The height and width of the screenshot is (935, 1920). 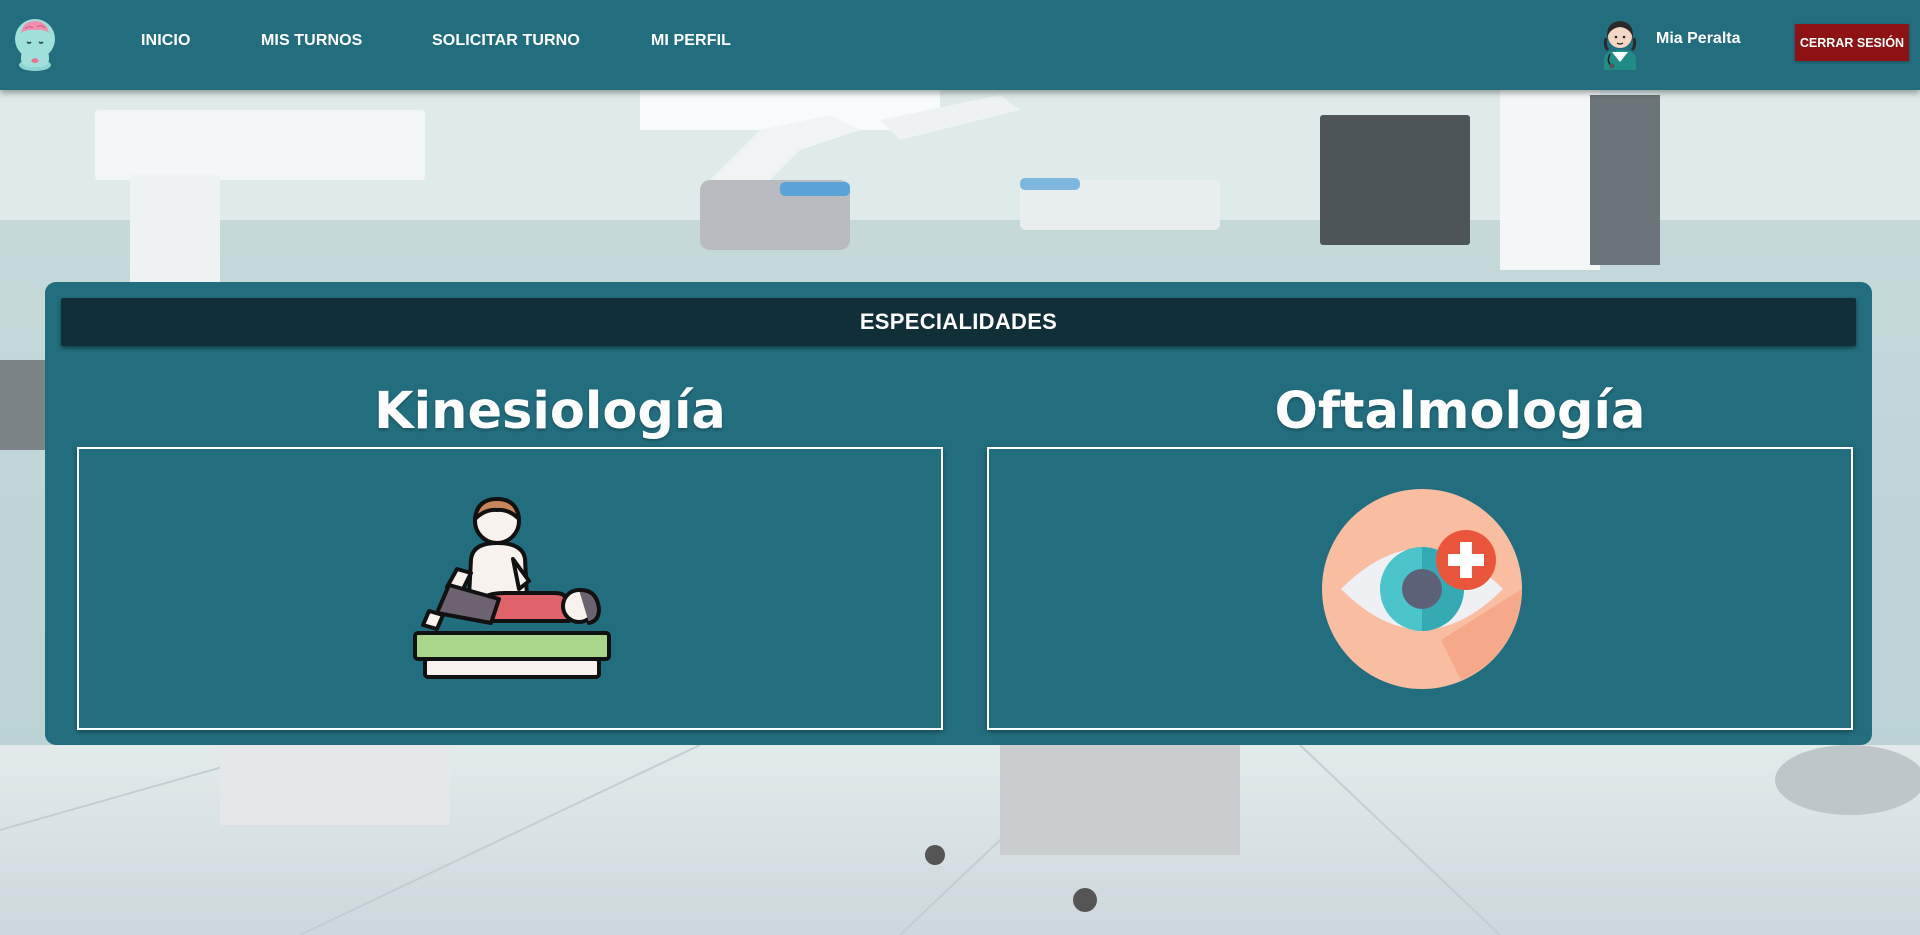 I want to click on logout-button: CERRAR SESIÓN, so click(x=1852, y=42).